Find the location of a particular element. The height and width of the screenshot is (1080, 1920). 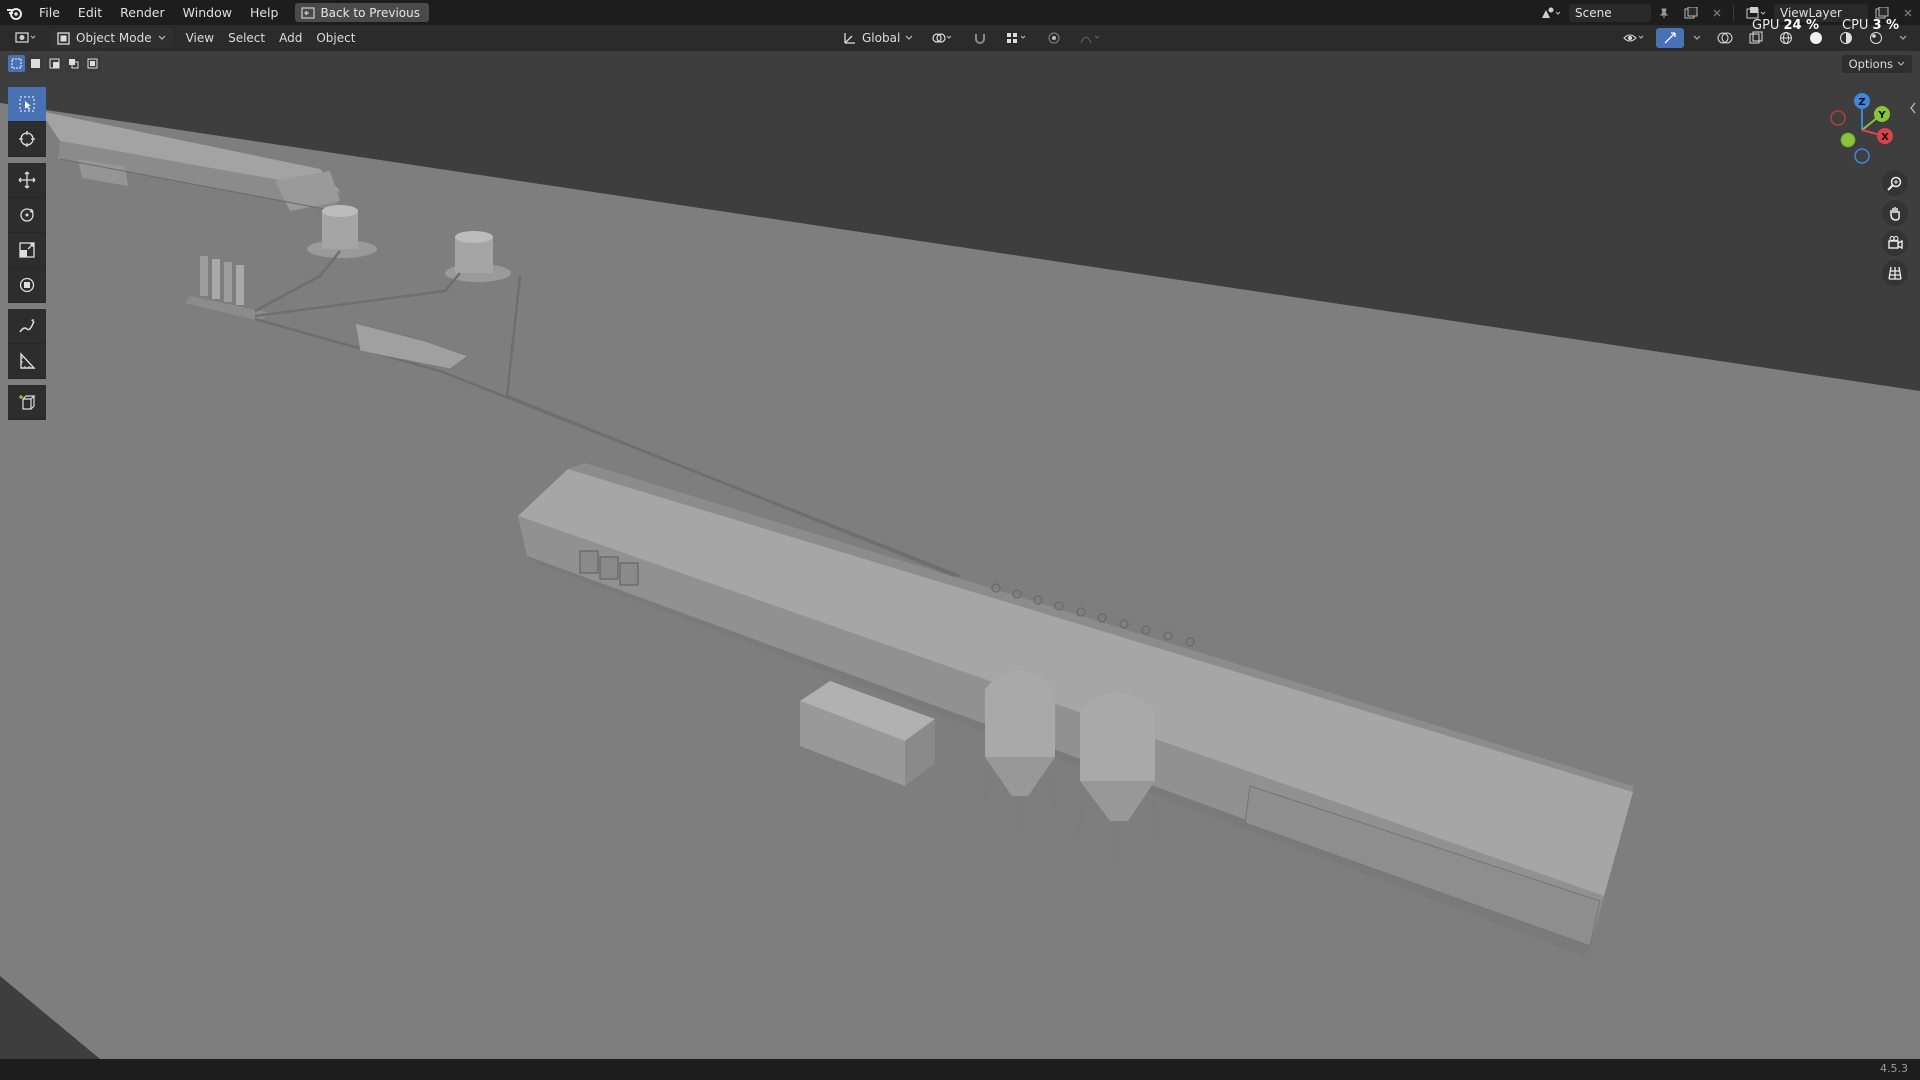

x-axis-label: X is located at coordinates (1885, 137).